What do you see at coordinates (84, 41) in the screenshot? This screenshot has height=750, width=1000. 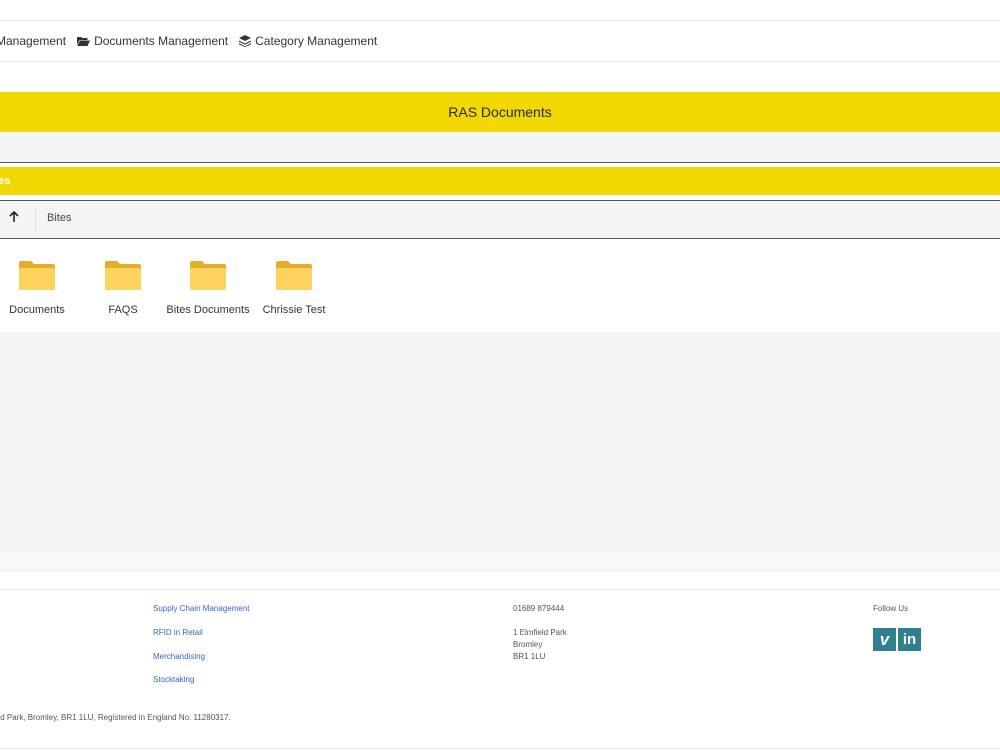 I see `folder-open-icon` at bounding box center [84, 41].